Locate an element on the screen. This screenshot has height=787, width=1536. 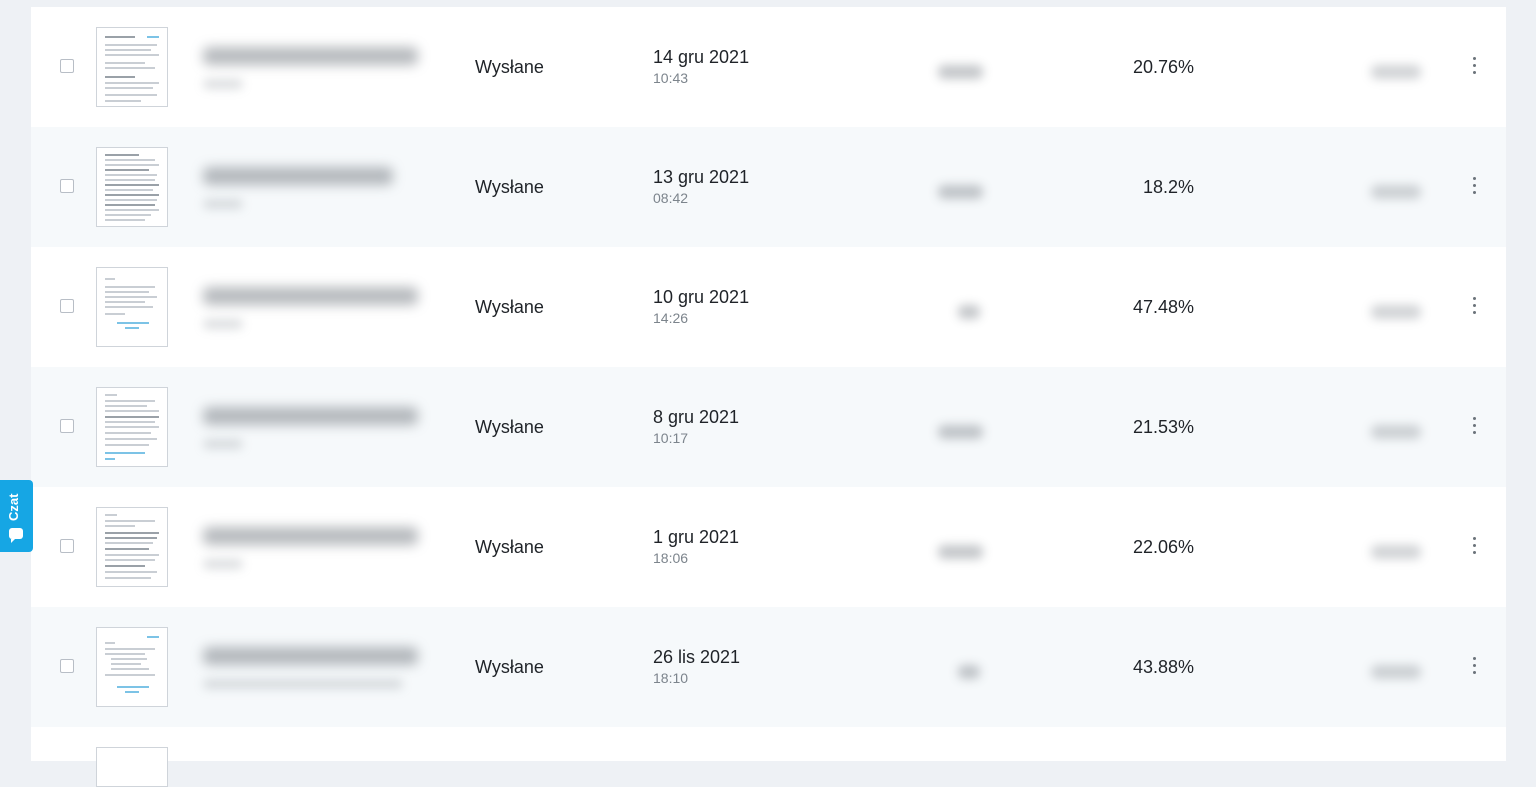
open-rate: 21.53% is located at coordinates (1163, 427).